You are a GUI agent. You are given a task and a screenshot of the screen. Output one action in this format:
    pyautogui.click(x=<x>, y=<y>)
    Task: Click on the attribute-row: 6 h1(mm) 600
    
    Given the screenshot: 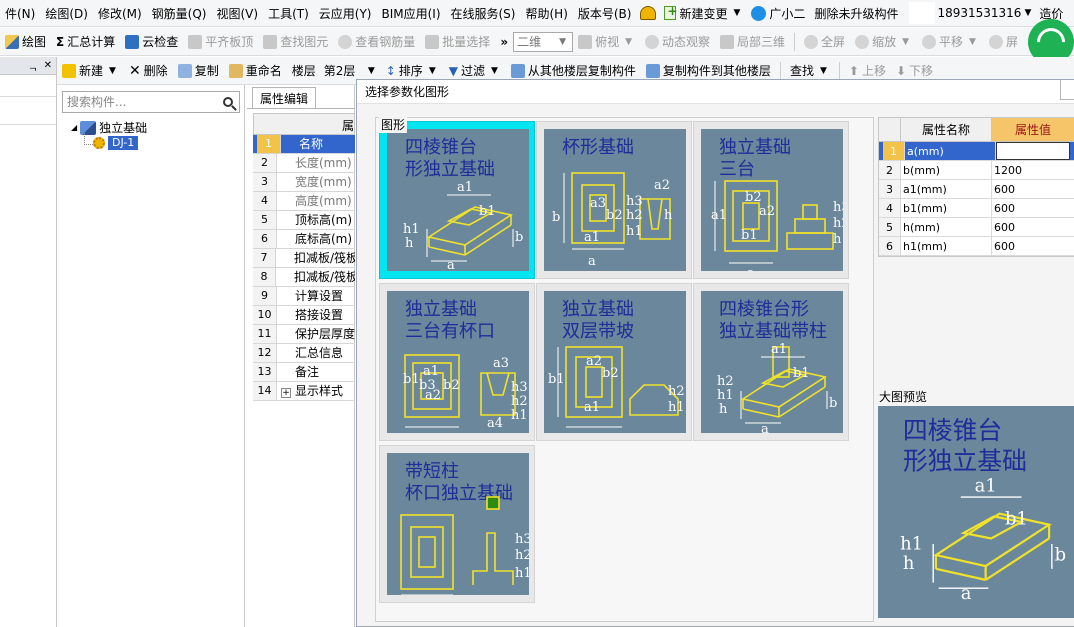 What is the action you would take?
    pyautogui.click(x=976, y=246)
    